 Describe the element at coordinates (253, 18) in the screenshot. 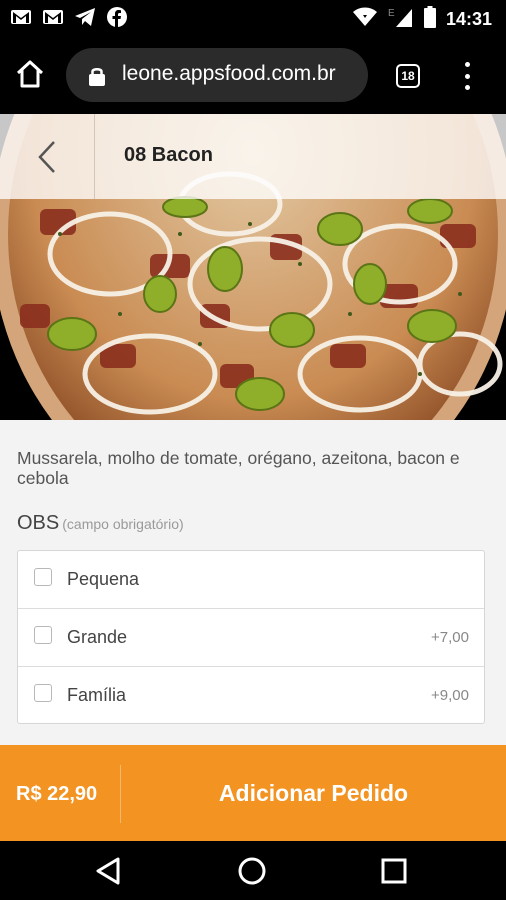

I see `status-bar: E 14:31` at that location.